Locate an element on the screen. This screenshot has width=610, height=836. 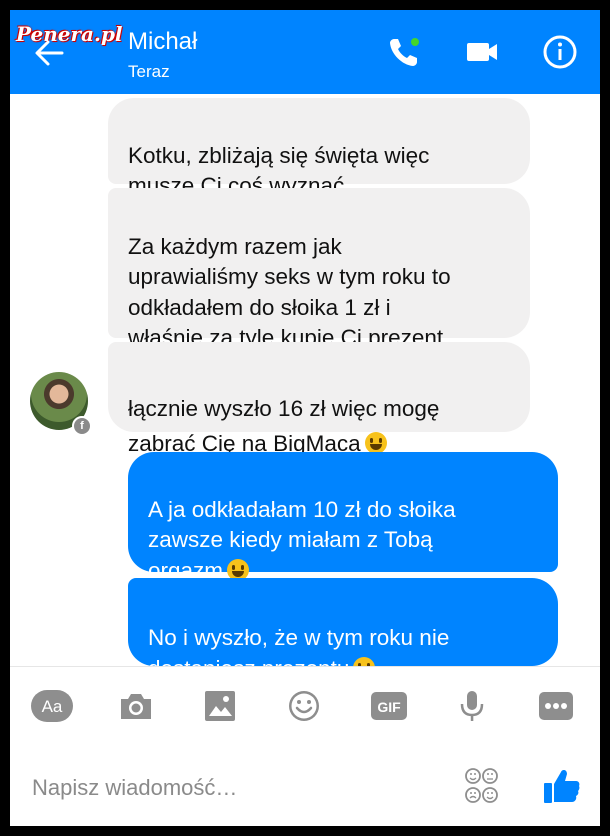
info-icon is located at coordinates (560, 52).